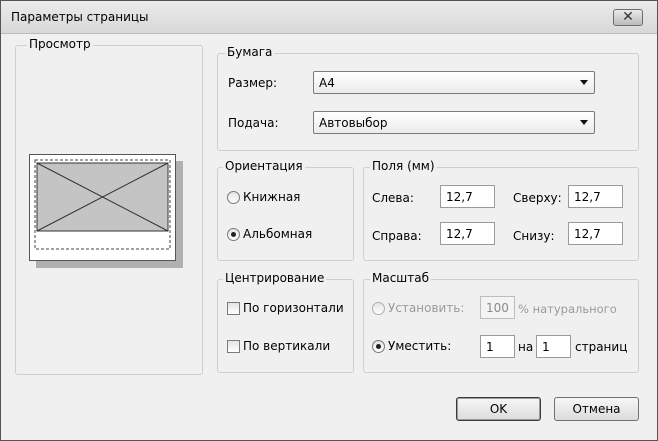  What do you see at coordinates (60, 44) in the screenshot?
I see `preview-group-label: Просмотр` at bounding box center [60, 44].